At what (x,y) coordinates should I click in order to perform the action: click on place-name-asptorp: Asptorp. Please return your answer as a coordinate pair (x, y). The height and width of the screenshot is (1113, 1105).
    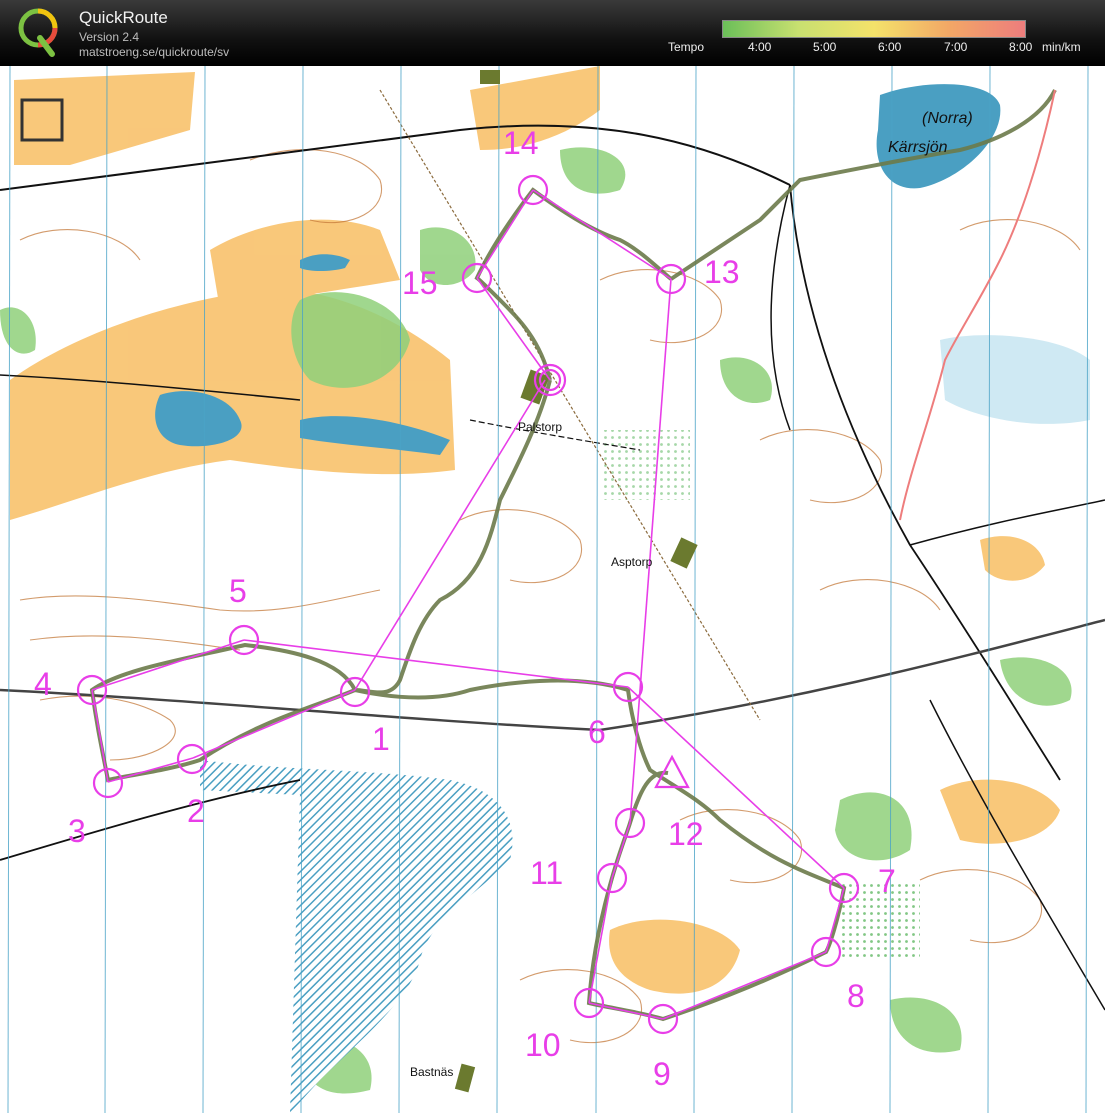
    Looking at the image, I should click on (632, 562).